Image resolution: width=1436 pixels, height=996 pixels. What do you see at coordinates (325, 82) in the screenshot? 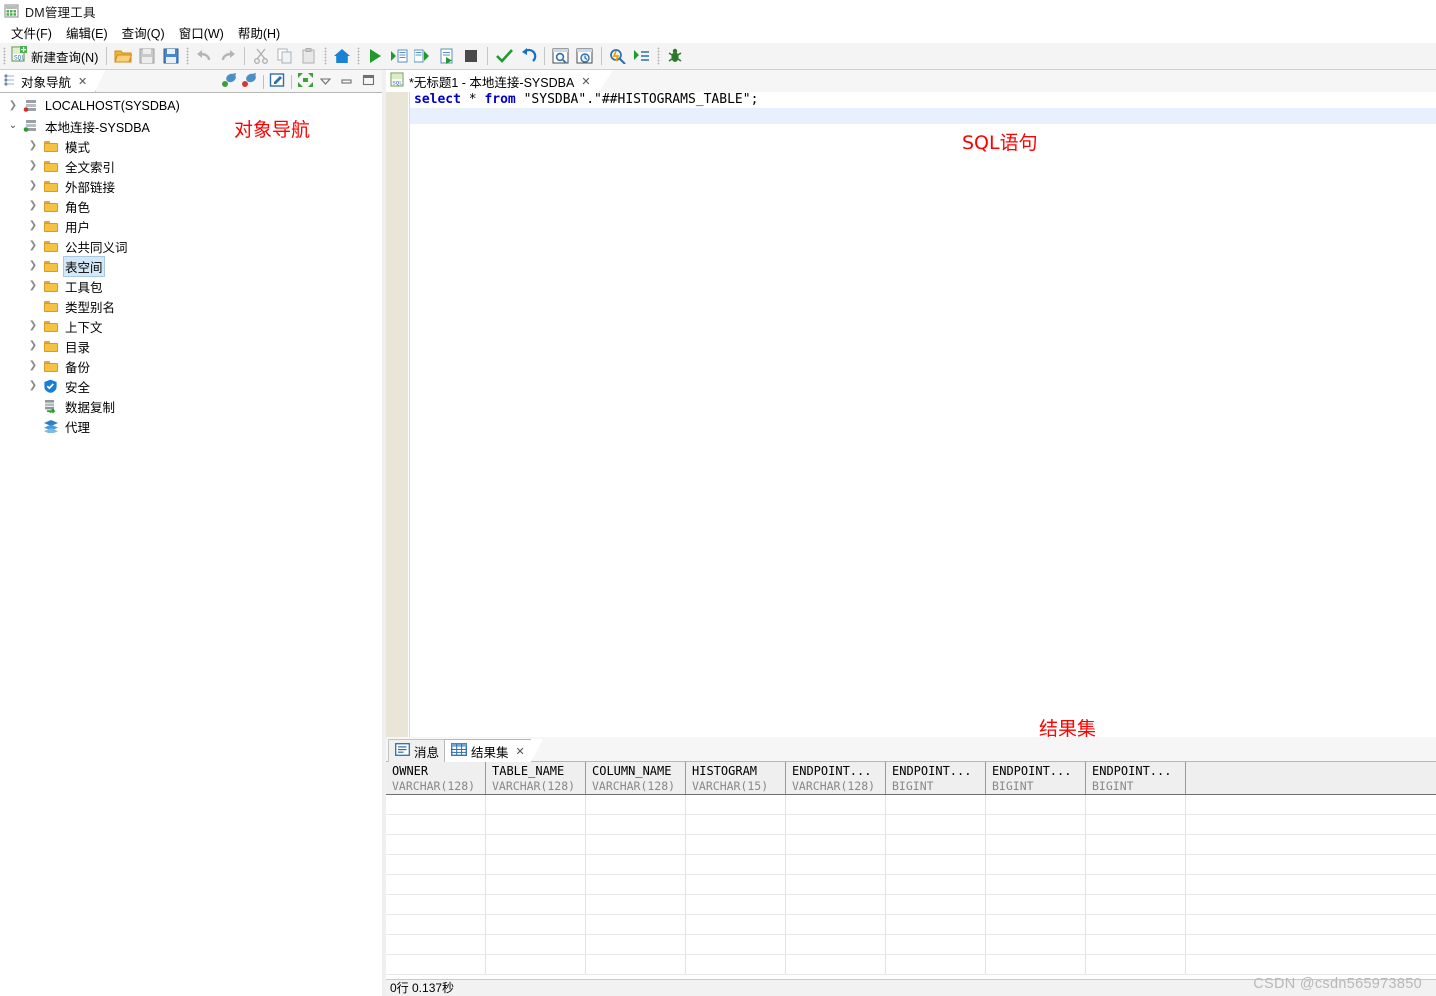
I see `view-menu-icon` at bounding box center [325, 82].